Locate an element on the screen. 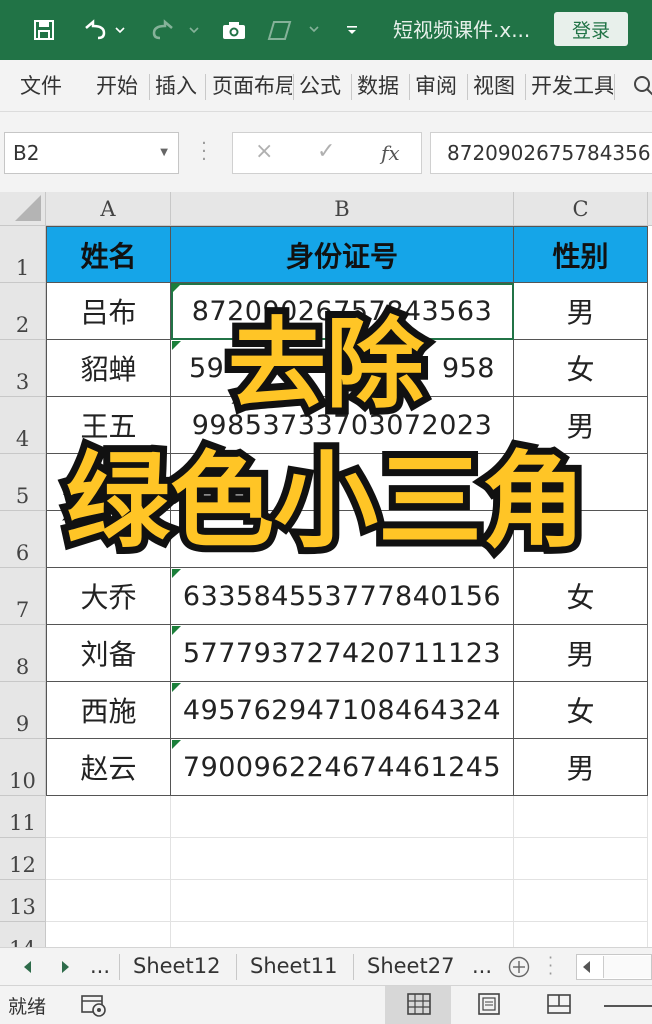 This screenshot has width=652, height=1024. scroll-right-icon is located at coordinates (65, 967).